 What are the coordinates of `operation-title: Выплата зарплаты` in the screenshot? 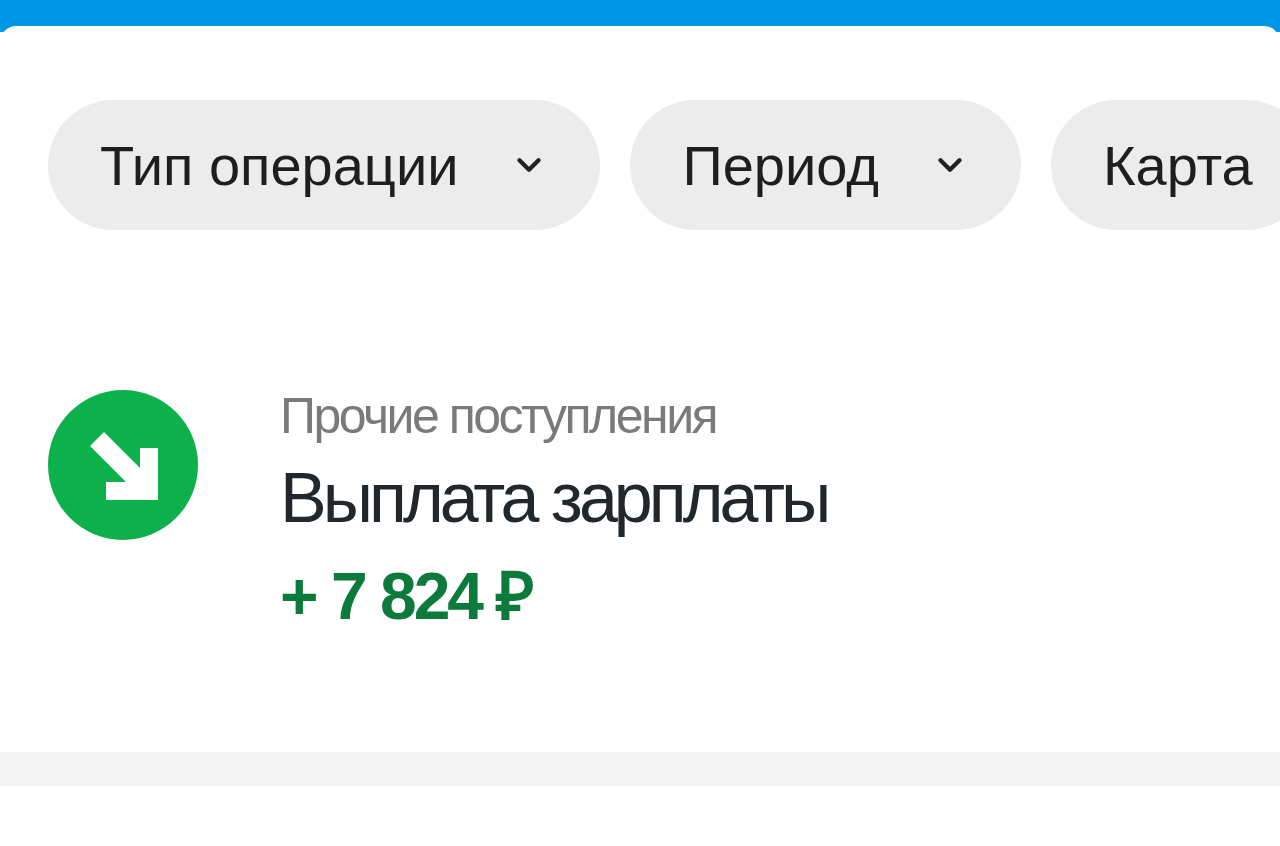 It's located at (554, 498).